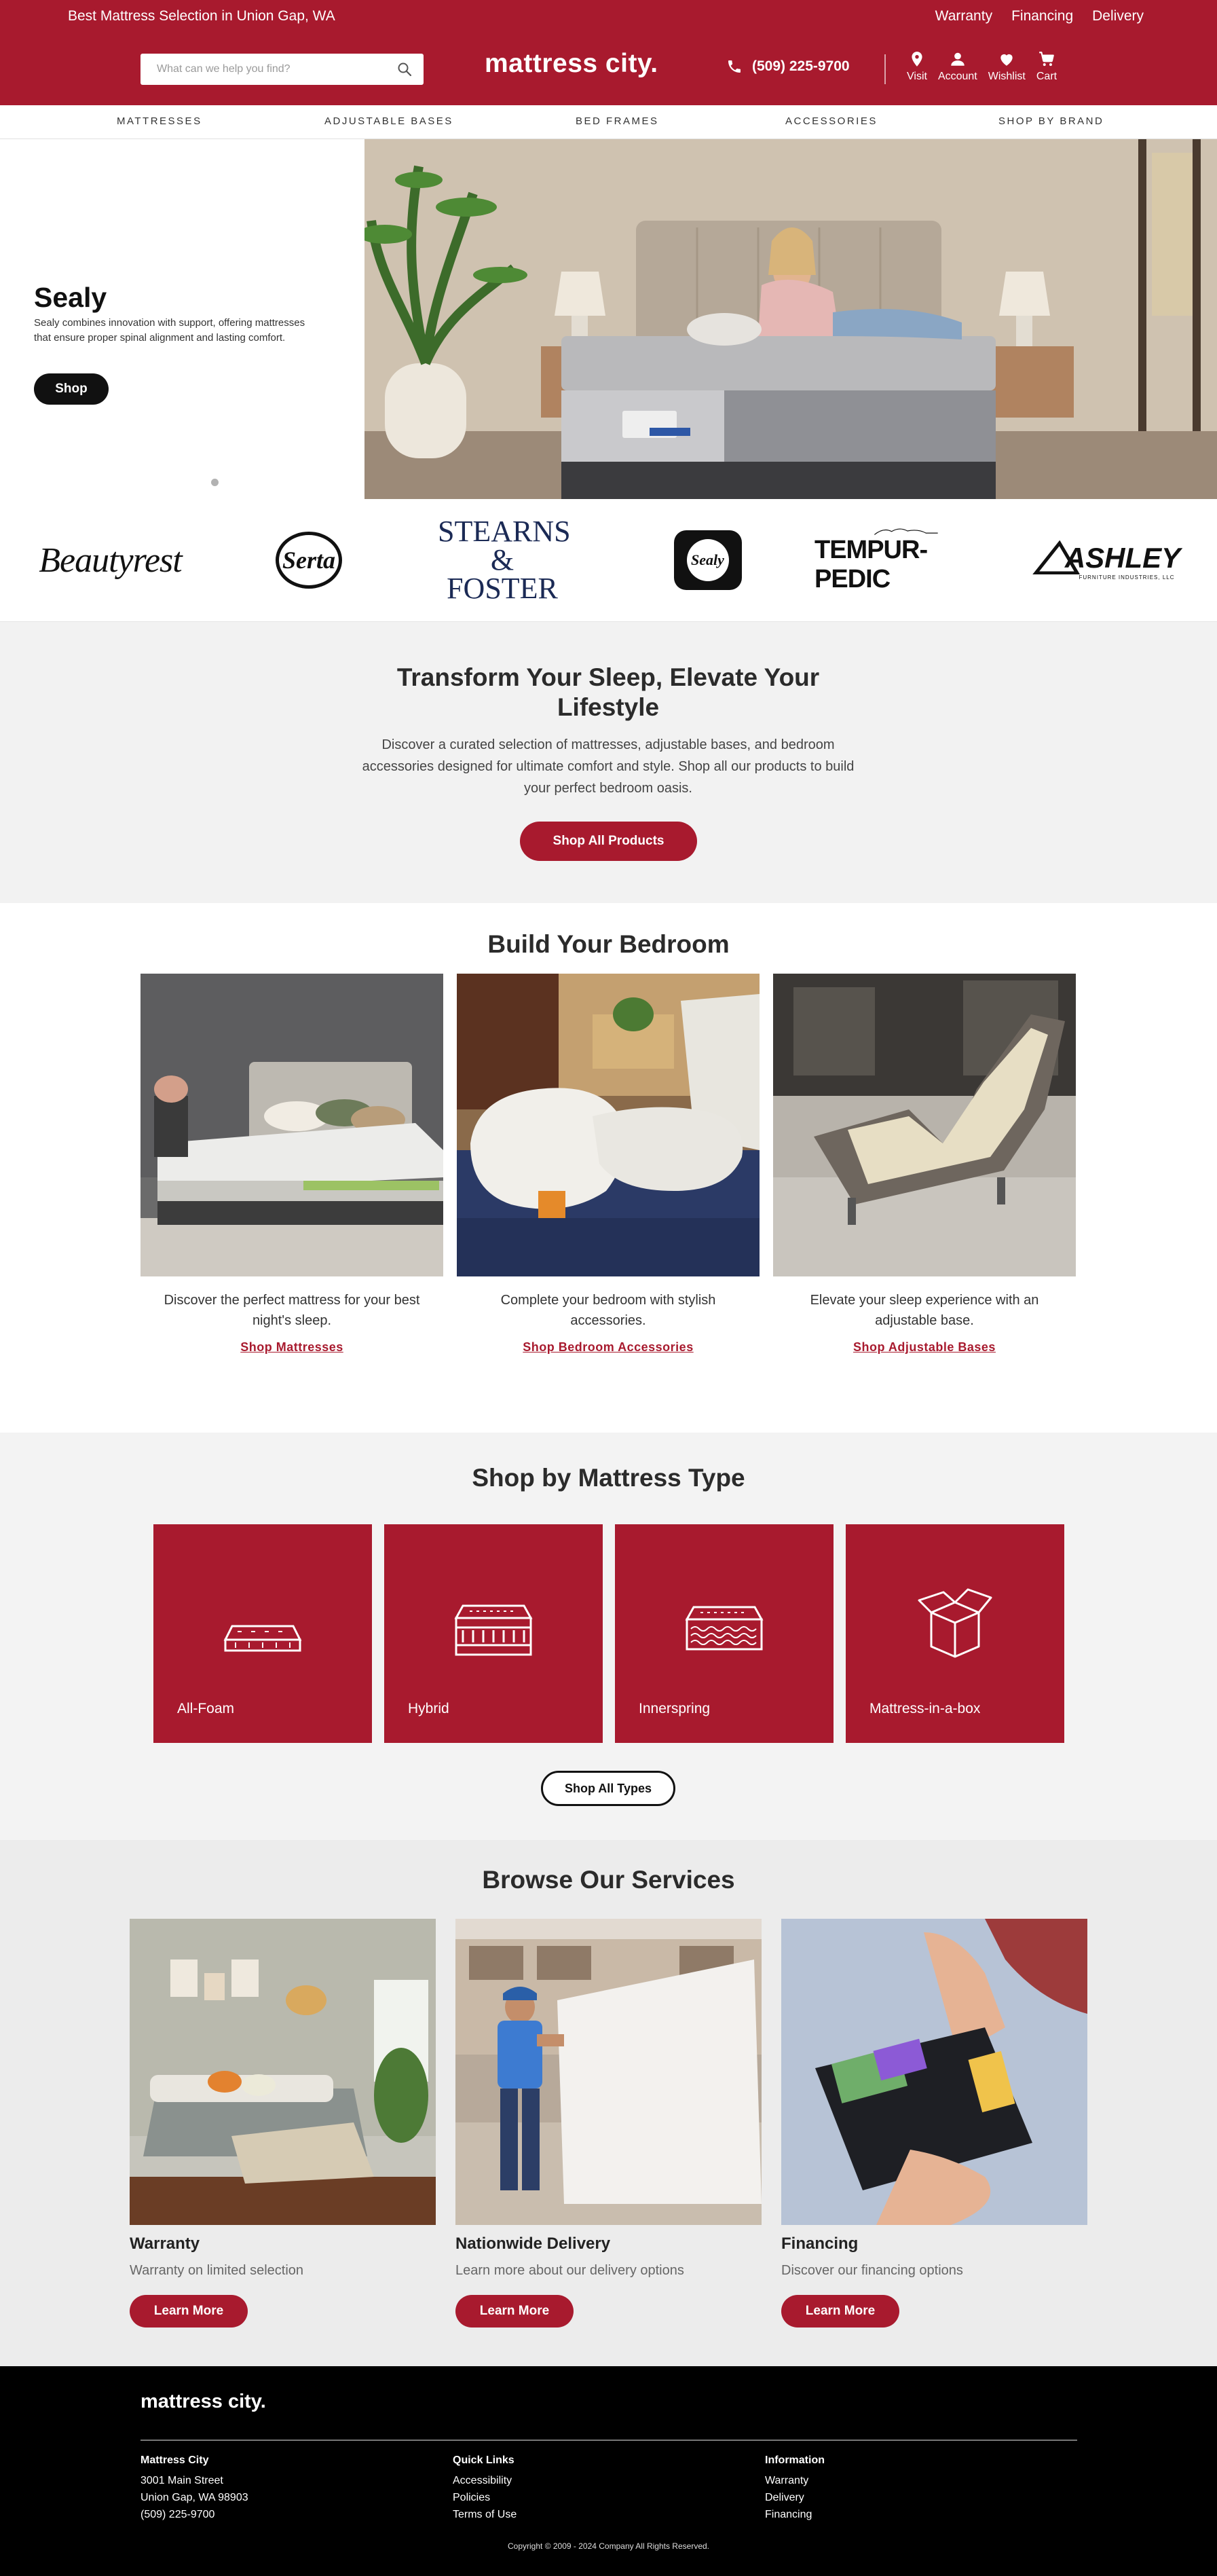 The width and height of the screenshot is (1217, 2576). What do you see at coordinates (795, 2480) in the screenshot?
I see `footer-link-warranty: Warranty` at bounding box center [795, 2480].